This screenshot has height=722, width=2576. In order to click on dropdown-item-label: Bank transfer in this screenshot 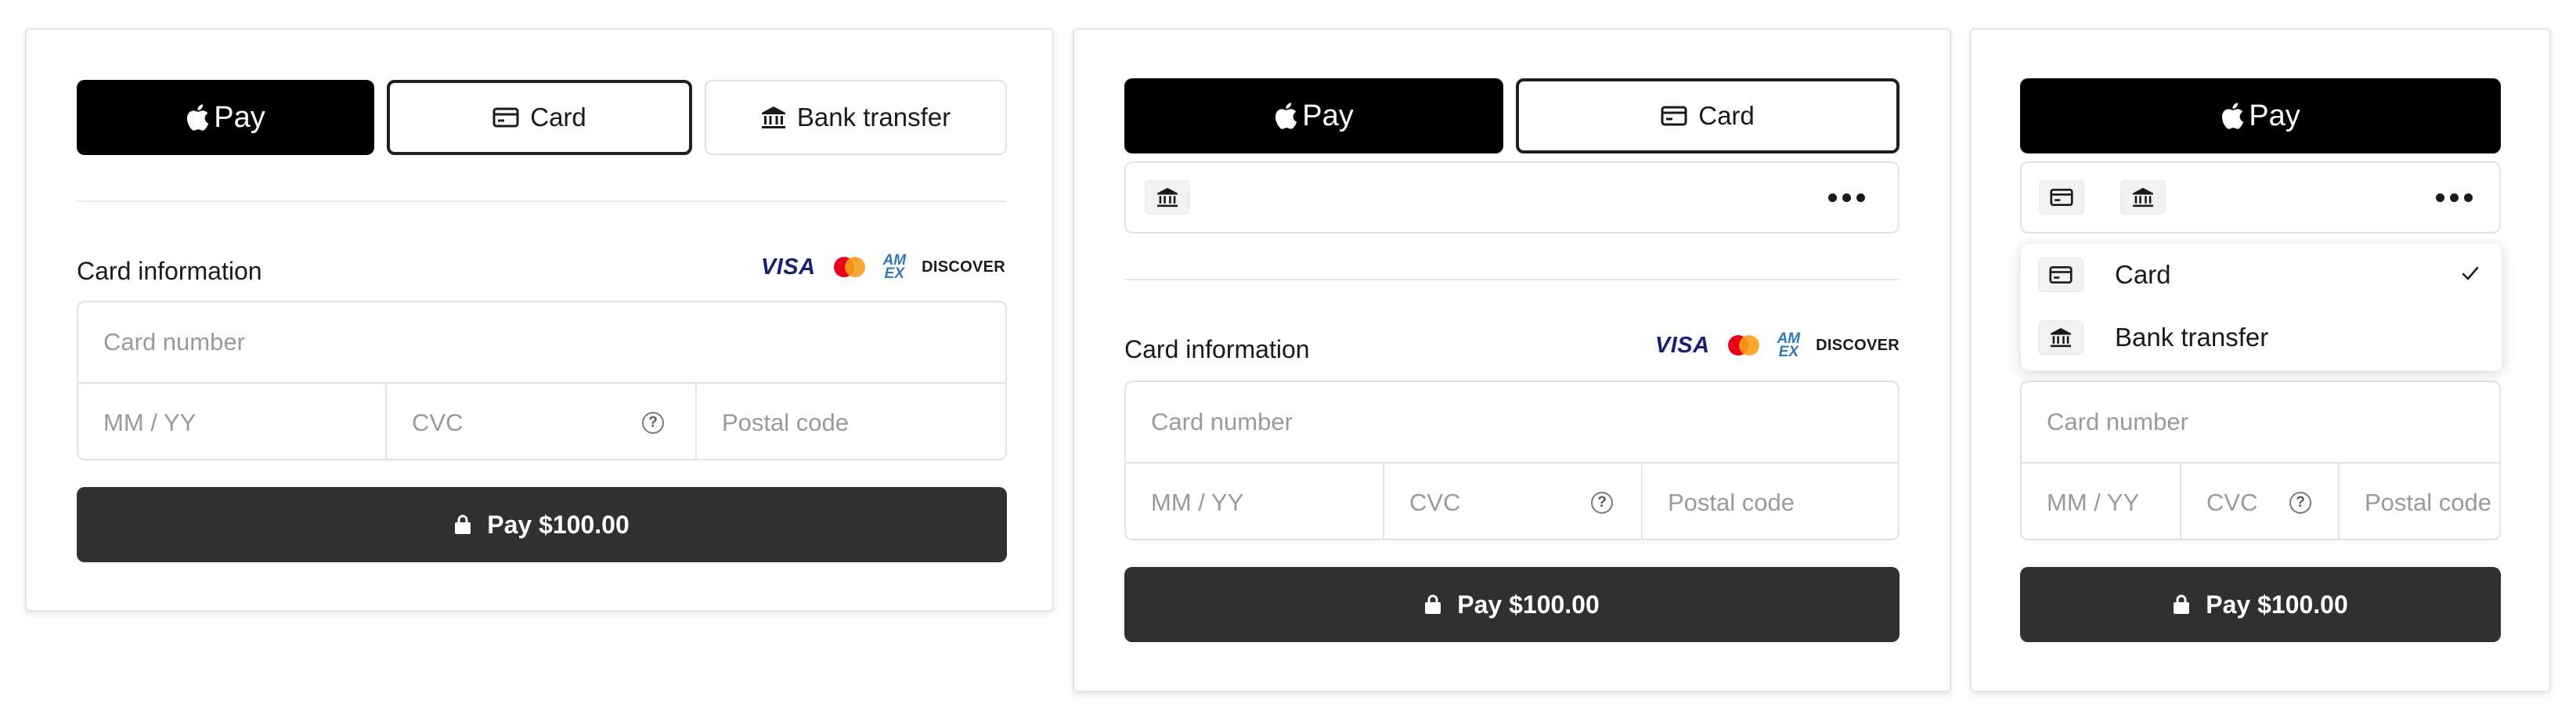, I will do `click(2192, 337)`.